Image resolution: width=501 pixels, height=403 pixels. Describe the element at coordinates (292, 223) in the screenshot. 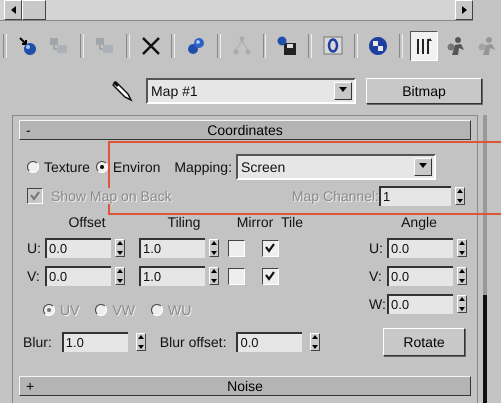

I see `column-header: Tile` at that location.